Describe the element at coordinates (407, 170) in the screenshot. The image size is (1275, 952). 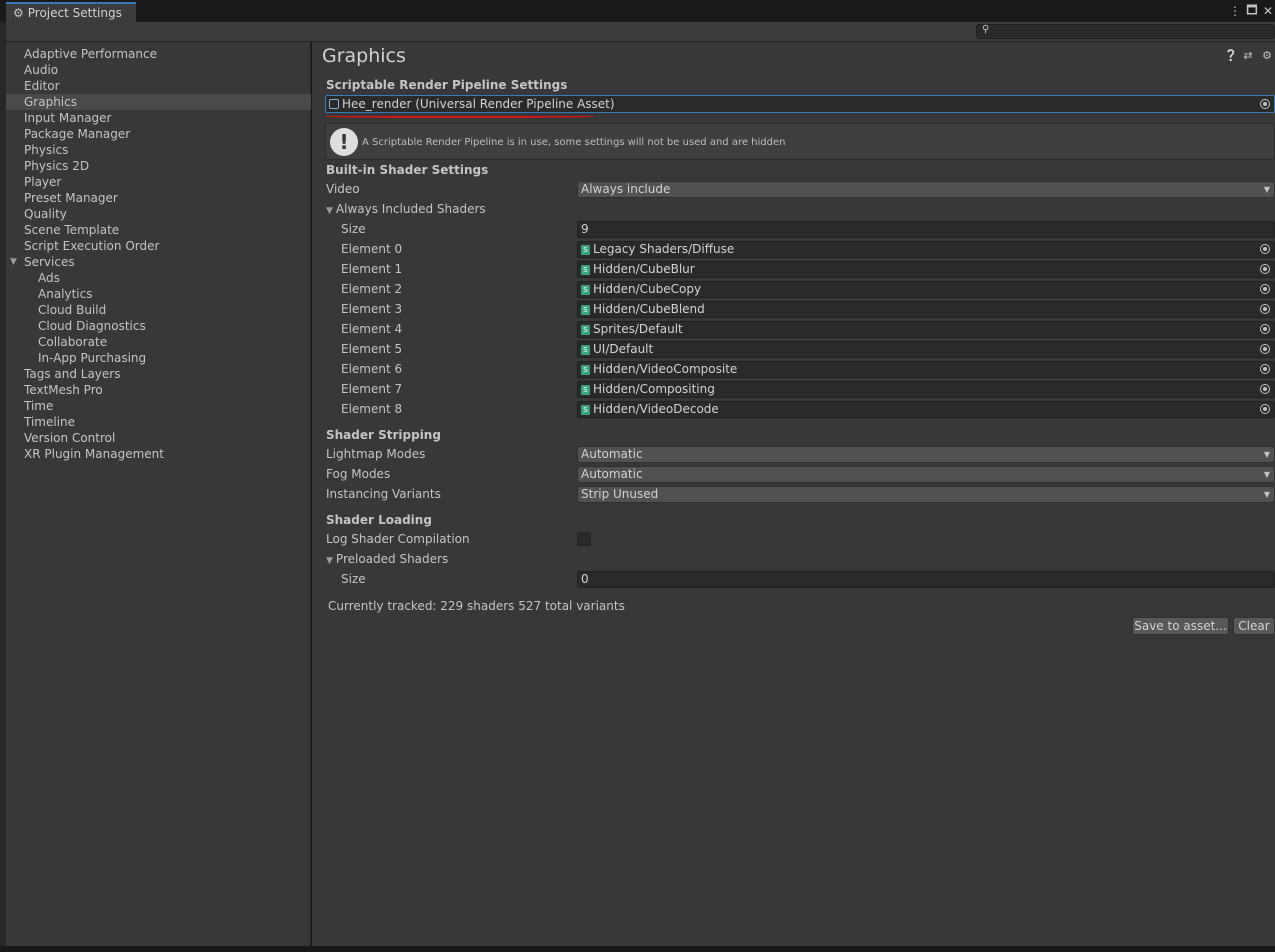
I see `builtin-shader-heading: Built-in Shader Settings` at that location.